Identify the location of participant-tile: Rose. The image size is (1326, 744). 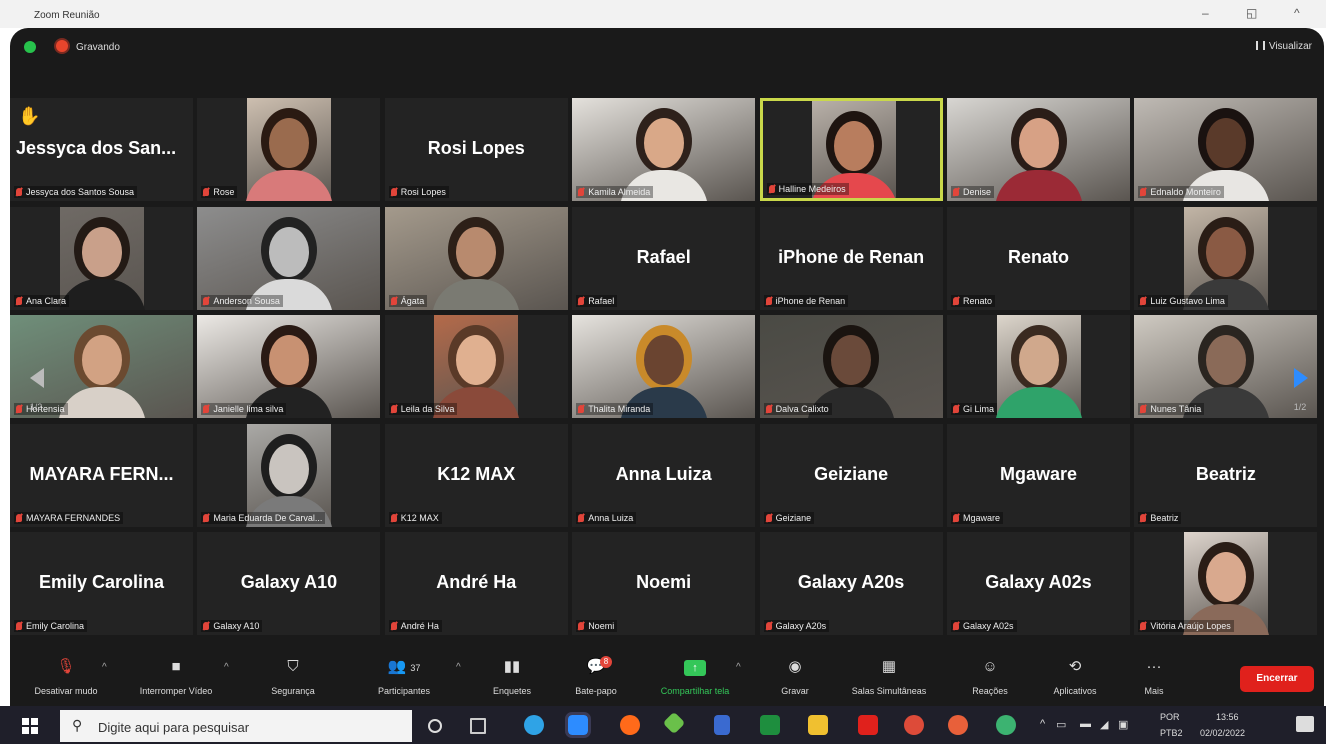
(289, 149).